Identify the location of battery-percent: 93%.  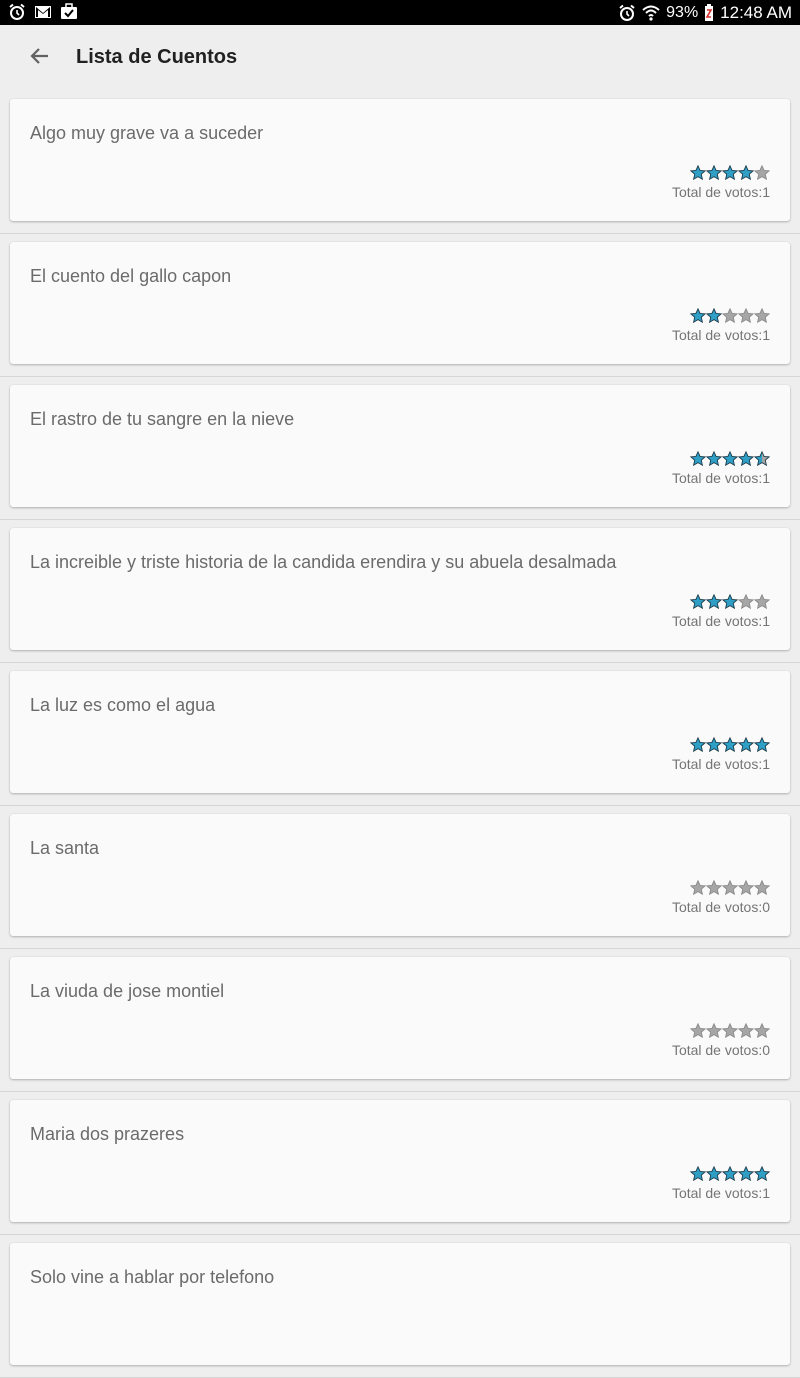
(682, 12).